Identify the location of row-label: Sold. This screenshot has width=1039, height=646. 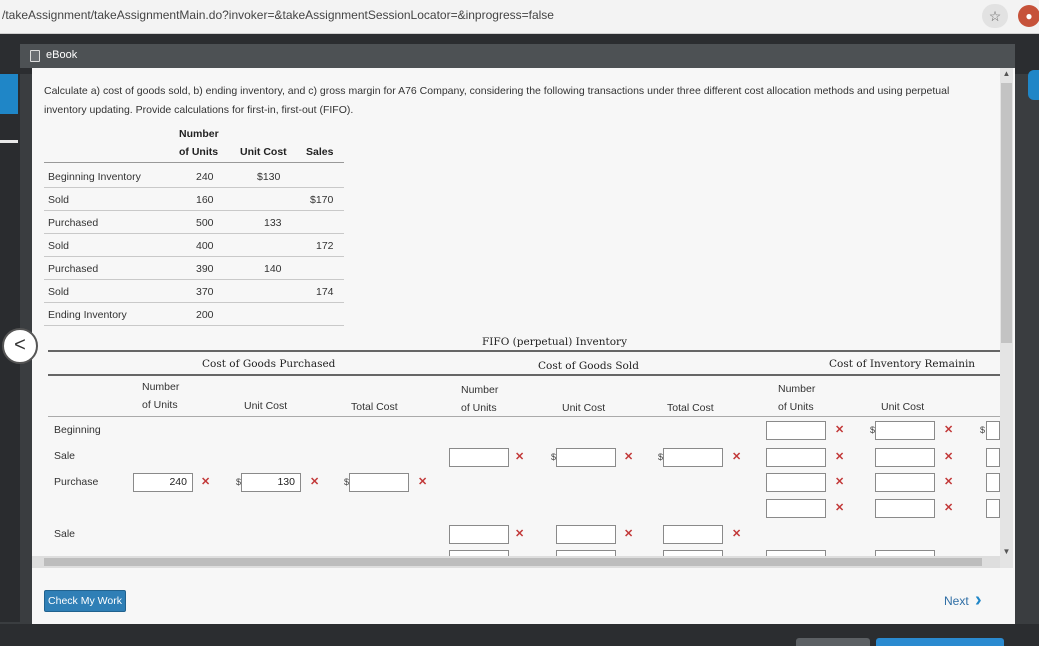
(59, 246).